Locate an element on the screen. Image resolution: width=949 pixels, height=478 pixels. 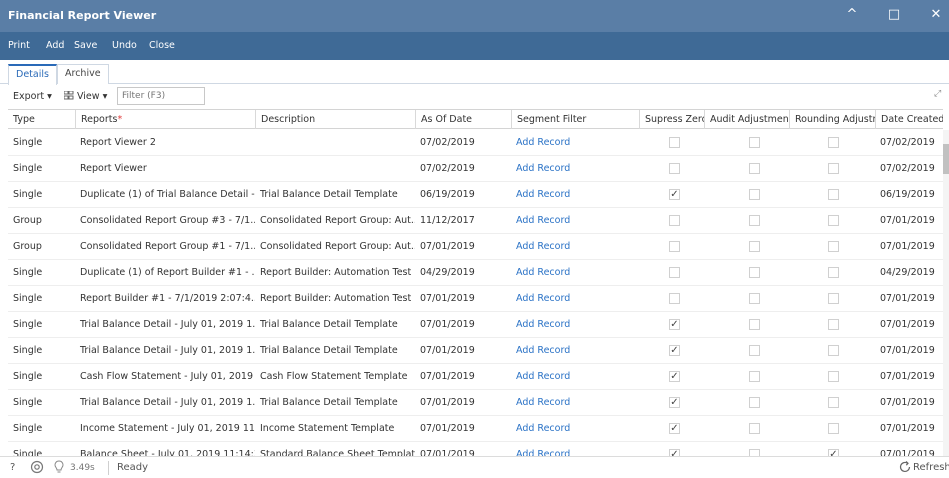
save-button: Save is located at coordinates (85, 45).